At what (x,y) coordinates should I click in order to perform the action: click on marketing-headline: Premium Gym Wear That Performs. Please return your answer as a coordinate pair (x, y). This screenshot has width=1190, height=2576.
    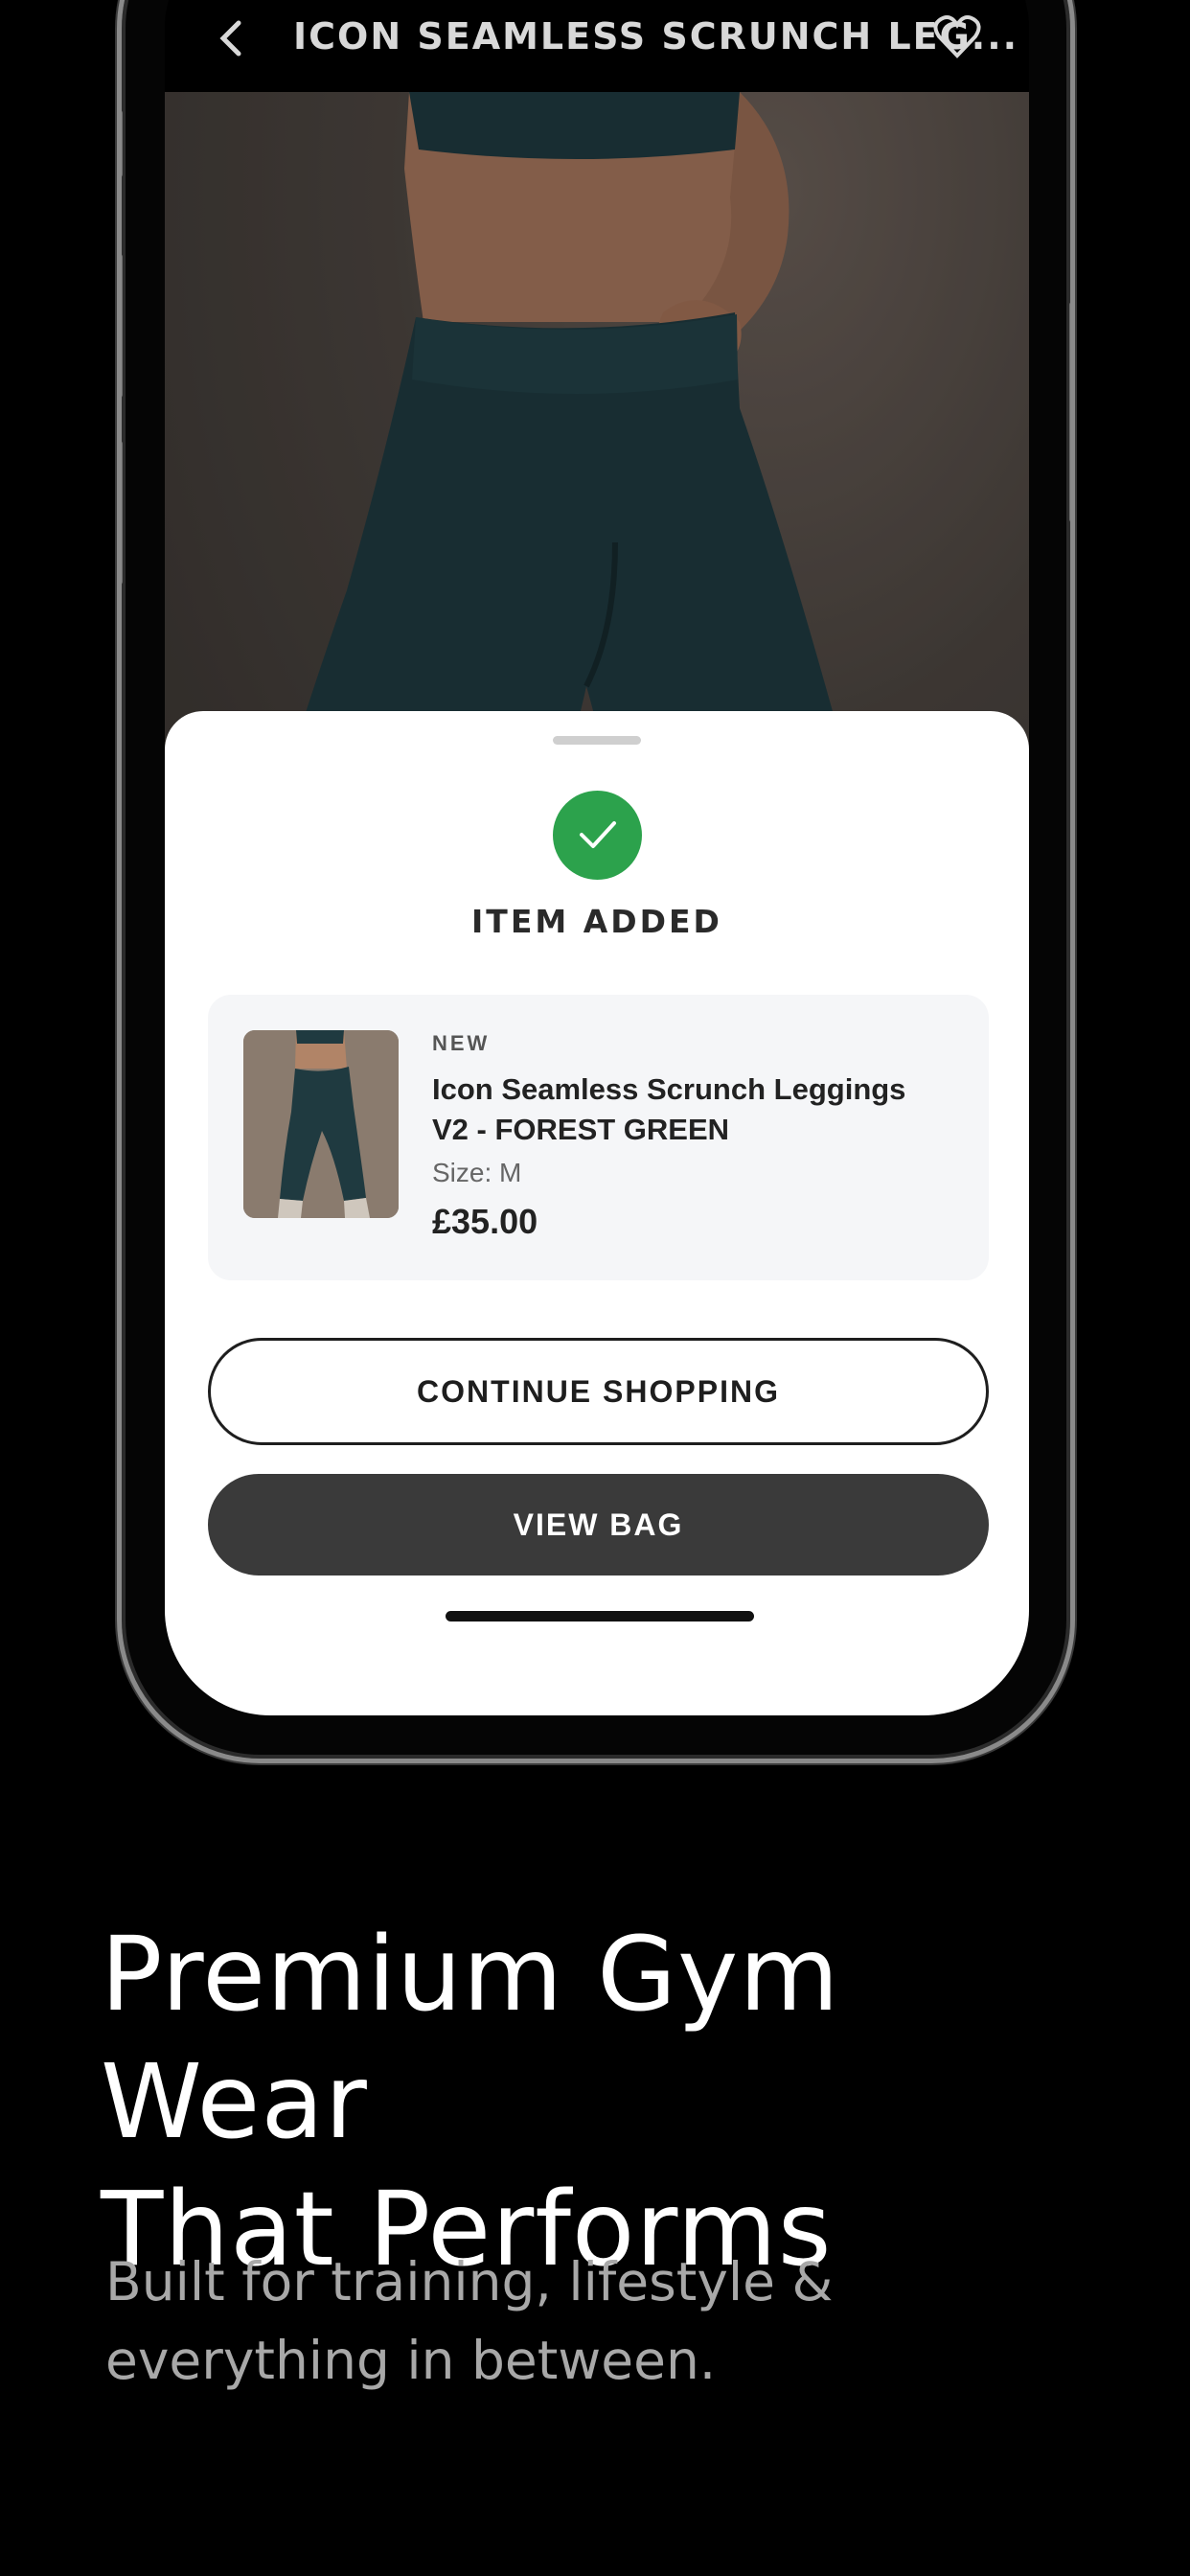
    Looking at the image, I should click on (618, 2103).